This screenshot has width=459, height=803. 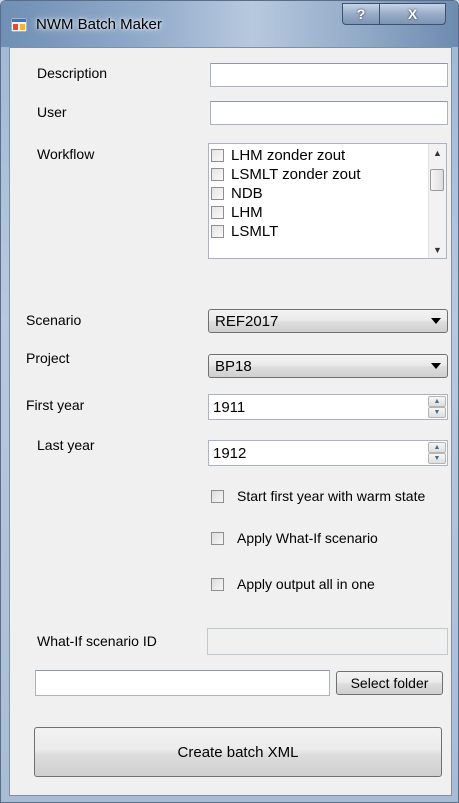 I want to click on last-year-value: 1912, so click(x=230, y=453).